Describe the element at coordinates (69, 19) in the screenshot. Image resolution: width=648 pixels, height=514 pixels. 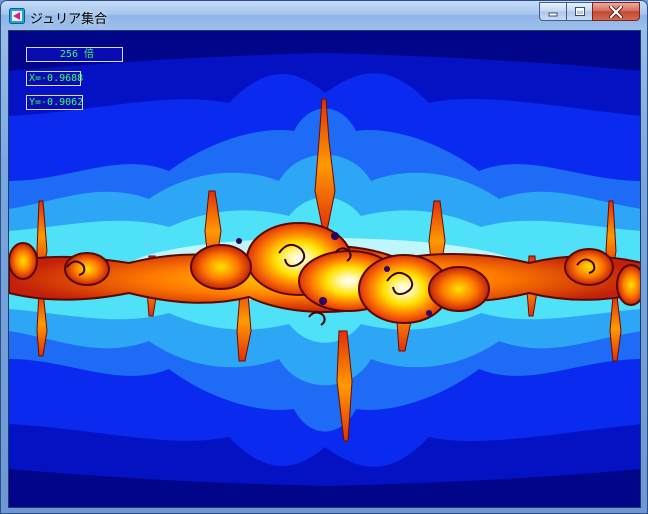
I see `window-title: ジュリア集合` at that location.